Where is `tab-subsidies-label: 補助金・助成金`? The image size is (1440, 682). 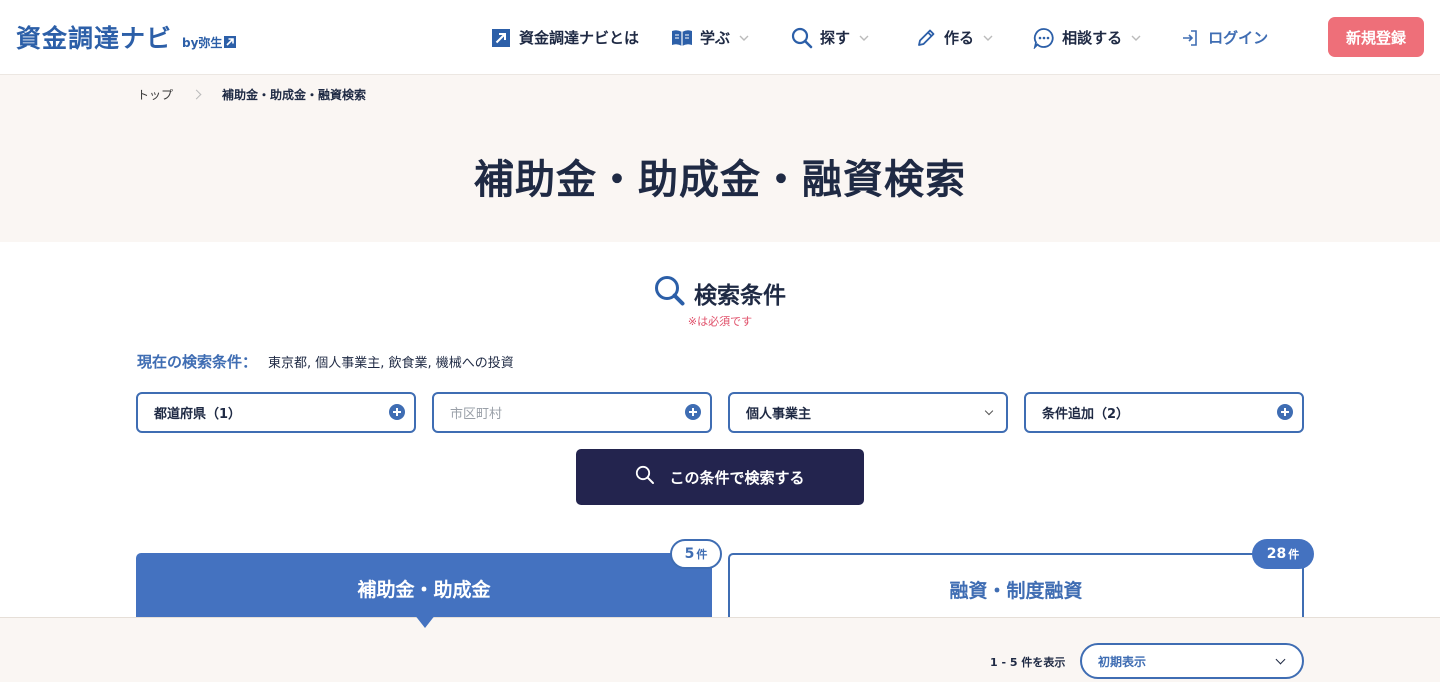
tab-subsidies-label: 補助金・助成金 is located at coordinates (424, 589).